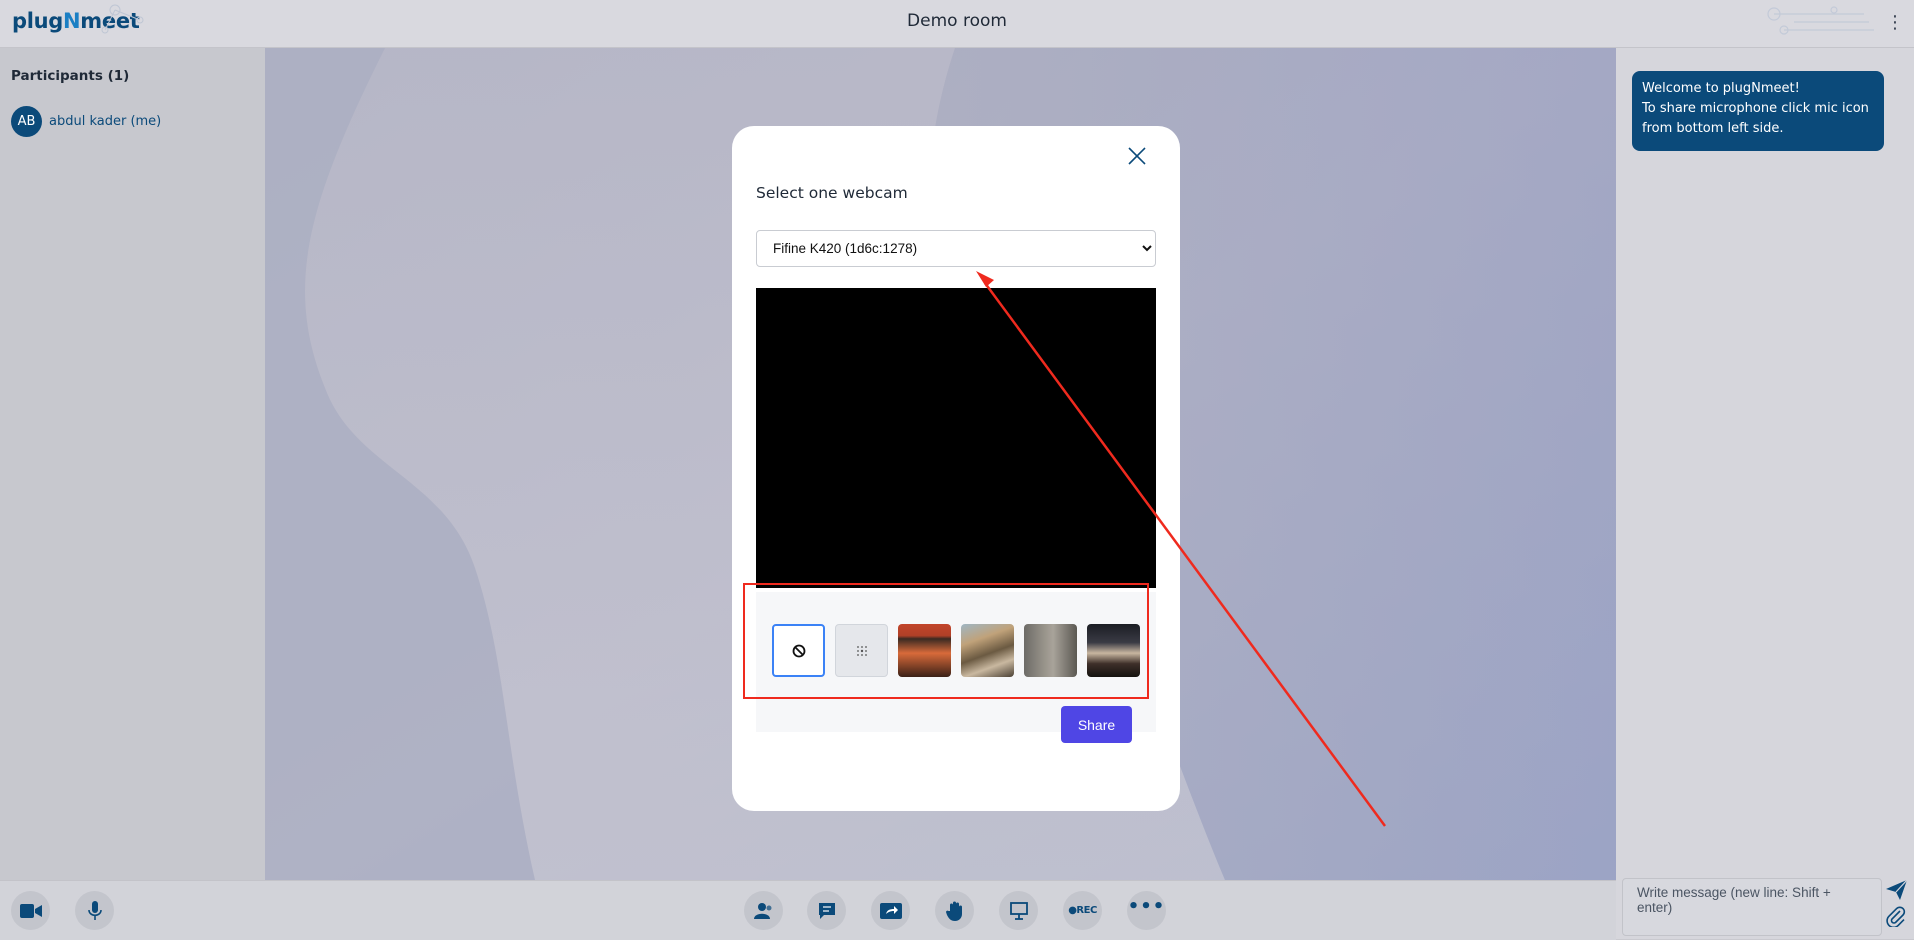  What do you see at coordinates (105, 121) in the screenshot?
I see `participant-name: abdul kader (me)` at bounding box center [105, 121].